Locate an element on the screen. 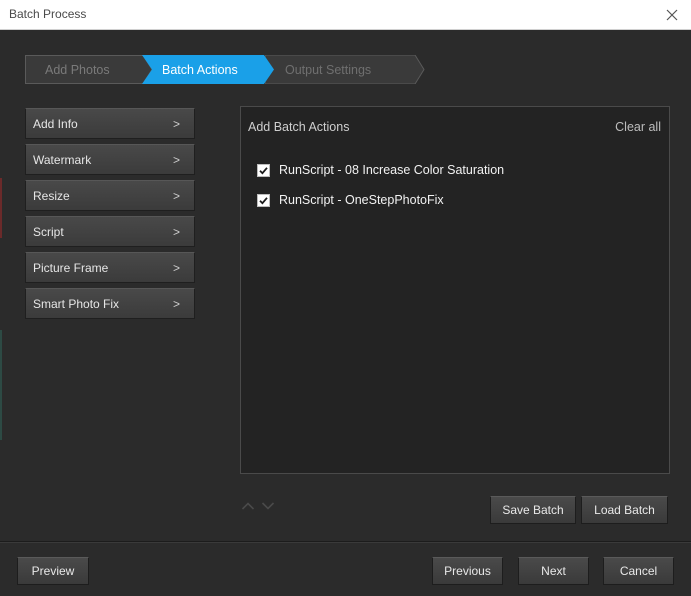 Image resolution: width=691 pixels, height=596 pixels. batch-item-label: RunScript - 08 Increase Color Saturation is located at coordinates (392, 170).